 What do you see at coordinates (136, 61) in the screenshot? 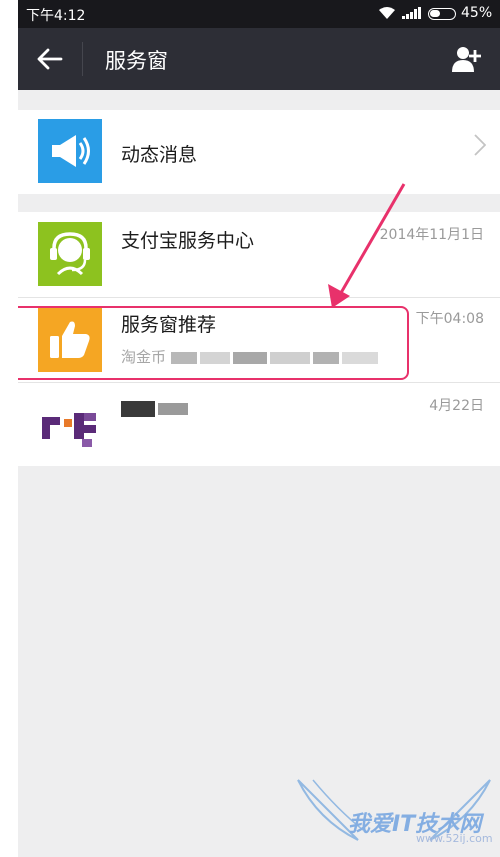
I see `page-title: 服务窗` at bounding box center [136, 61].